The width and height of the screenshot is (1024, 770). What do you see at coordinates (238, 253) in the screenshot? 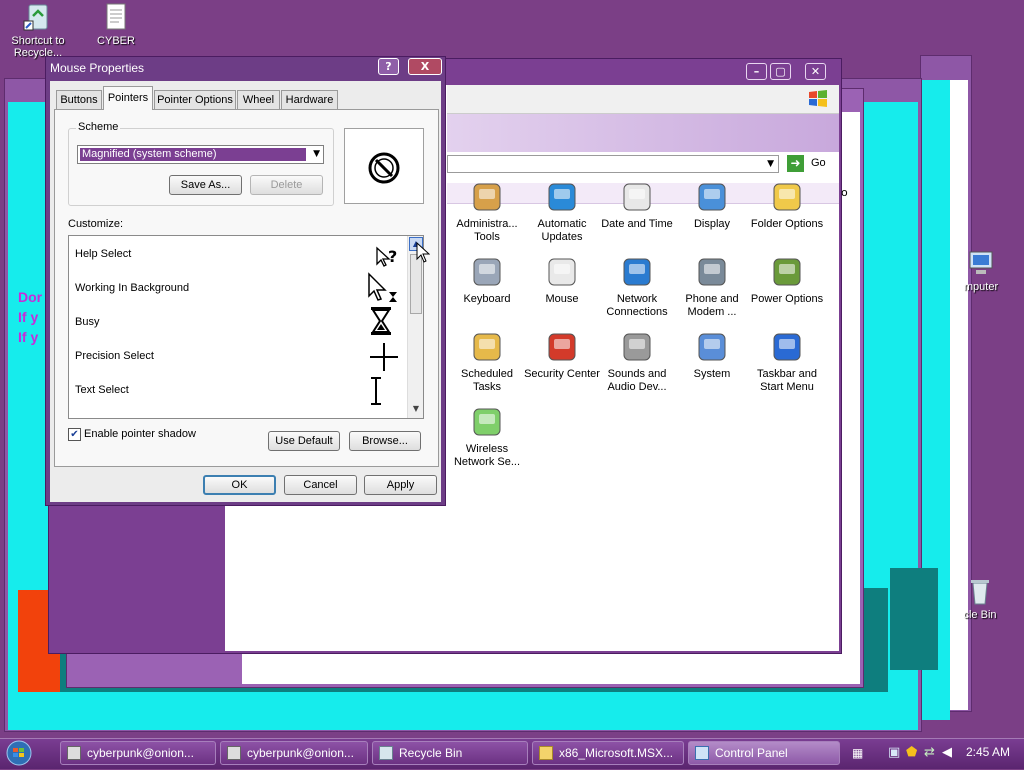
I see `list-item: Help Select ?` at bounding box center [238, 253].